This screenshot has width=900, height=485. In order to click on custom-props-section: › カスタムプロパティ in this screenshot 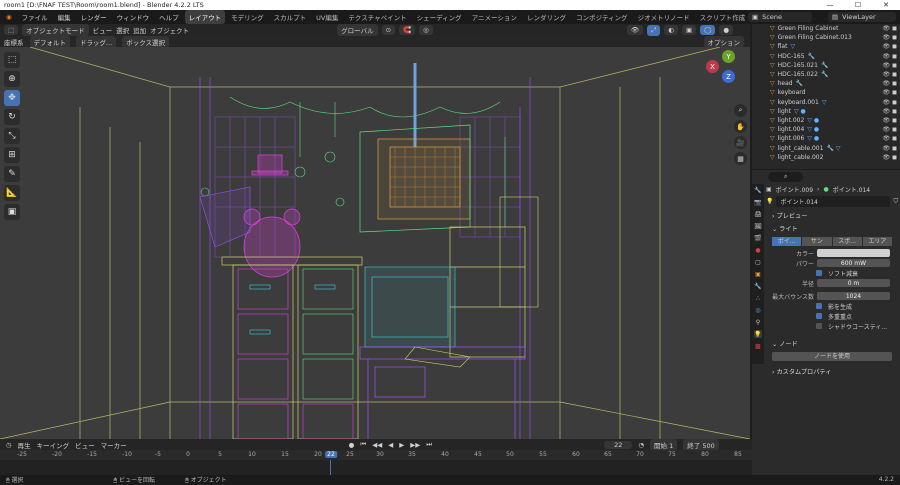, I will do `click(832, 371)`.